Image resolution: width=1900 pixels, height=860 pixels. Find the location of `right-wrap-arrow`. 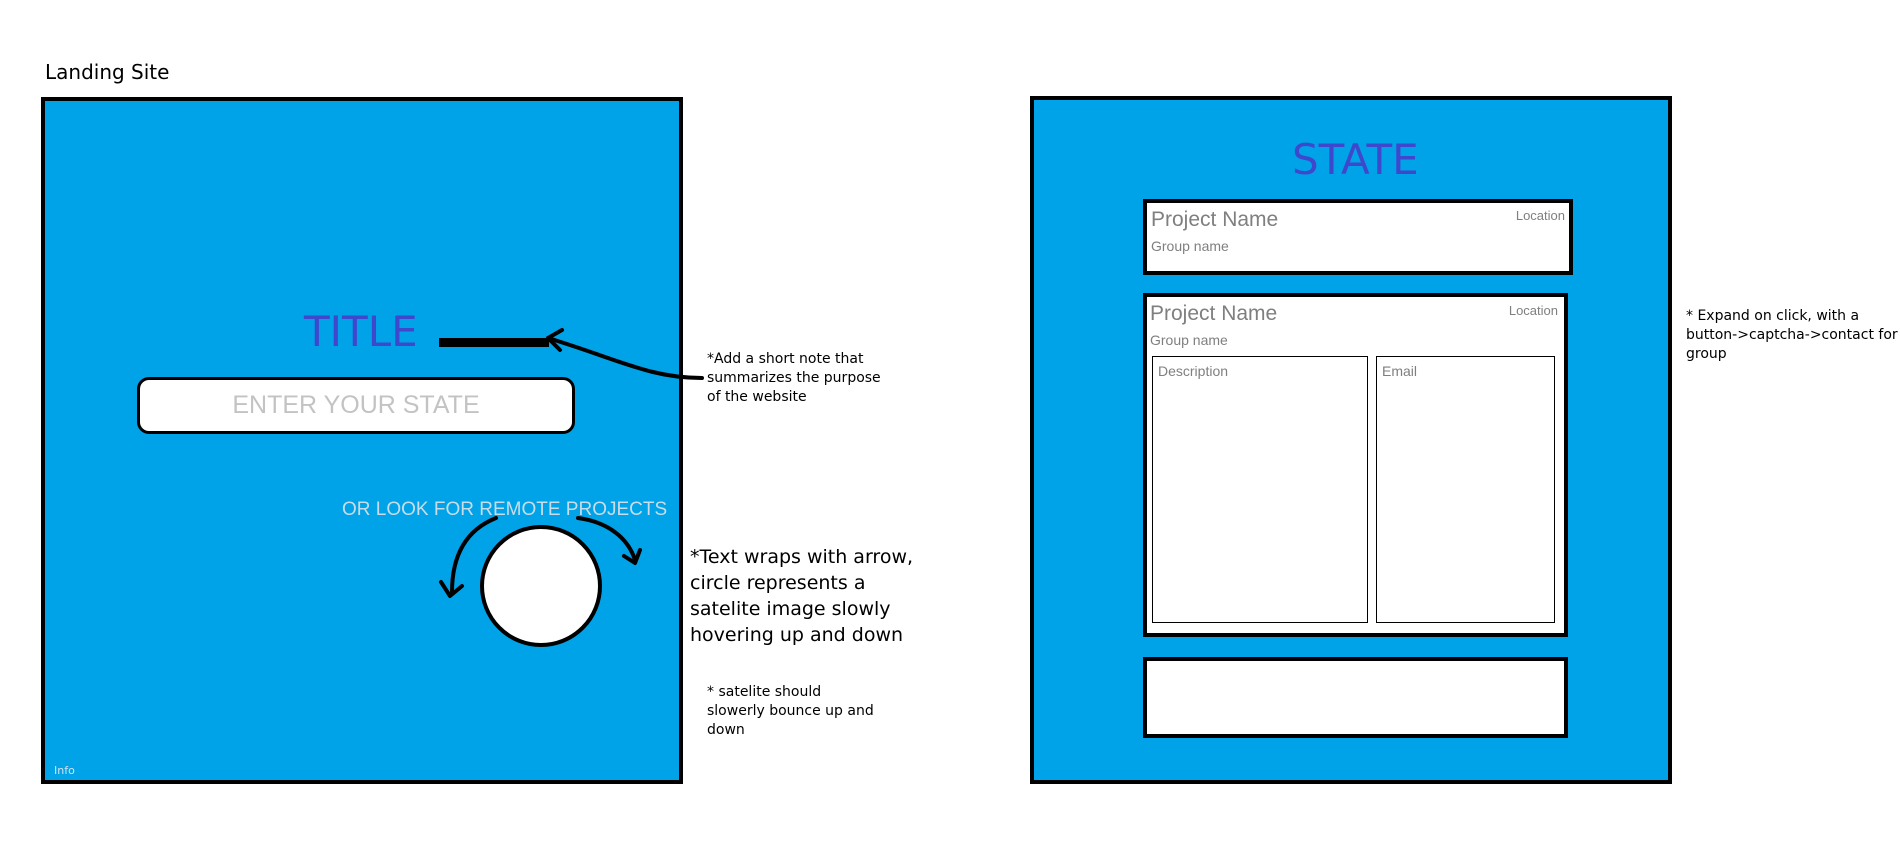

right-wrap-arrow is located at coordinates (606, 539).